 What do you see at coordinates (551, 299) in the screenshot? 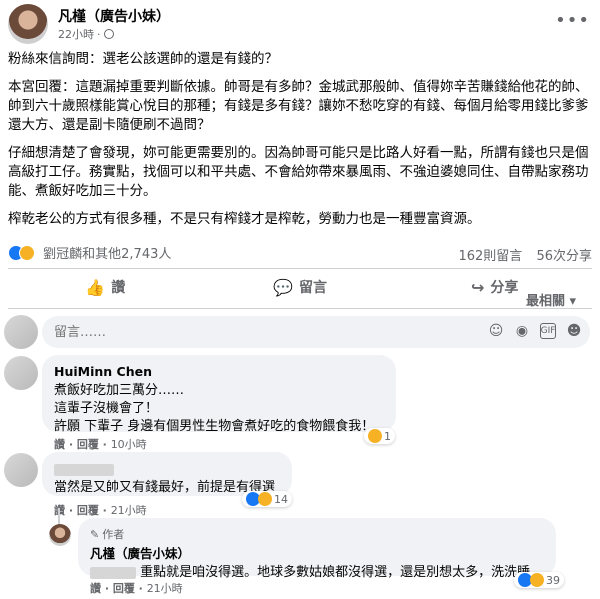
I see `sort-dropdown: 最相關 ▾` at bounding box center [551, 299].